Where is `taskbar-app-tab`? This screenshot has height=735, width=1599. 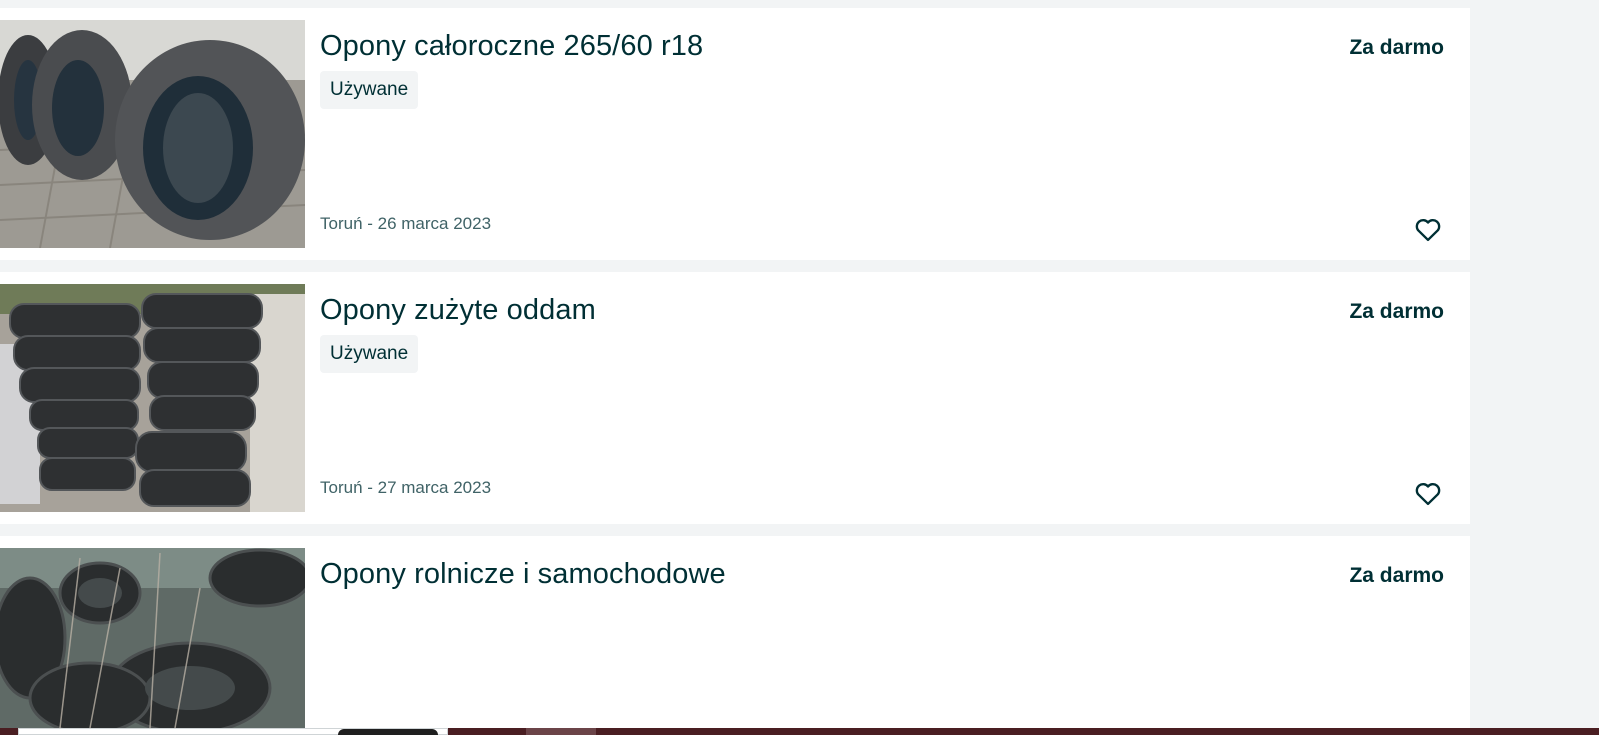
taskbar-app-tab is located at coordinates (561, 731).